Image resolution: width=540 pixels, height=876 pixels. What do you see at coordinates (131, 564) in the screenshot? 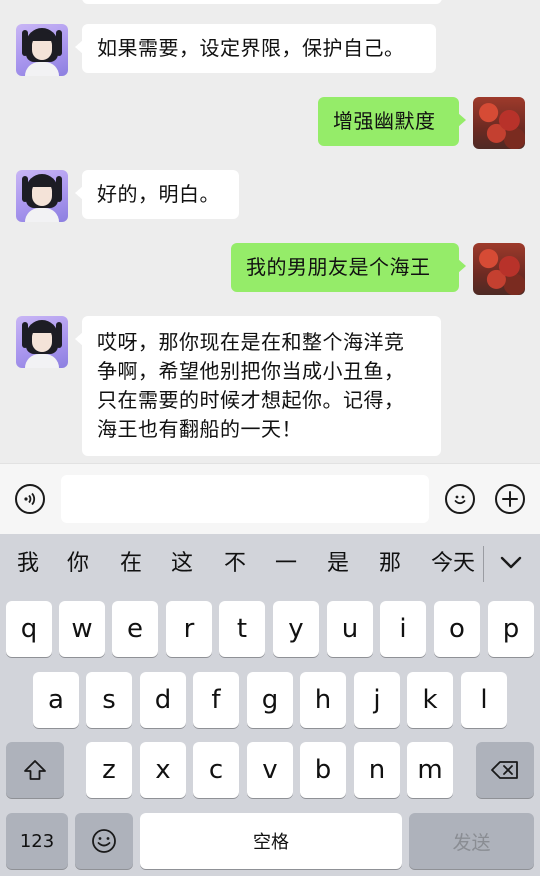
I see `candidate-word: 在` at bounding box center [131, 564].